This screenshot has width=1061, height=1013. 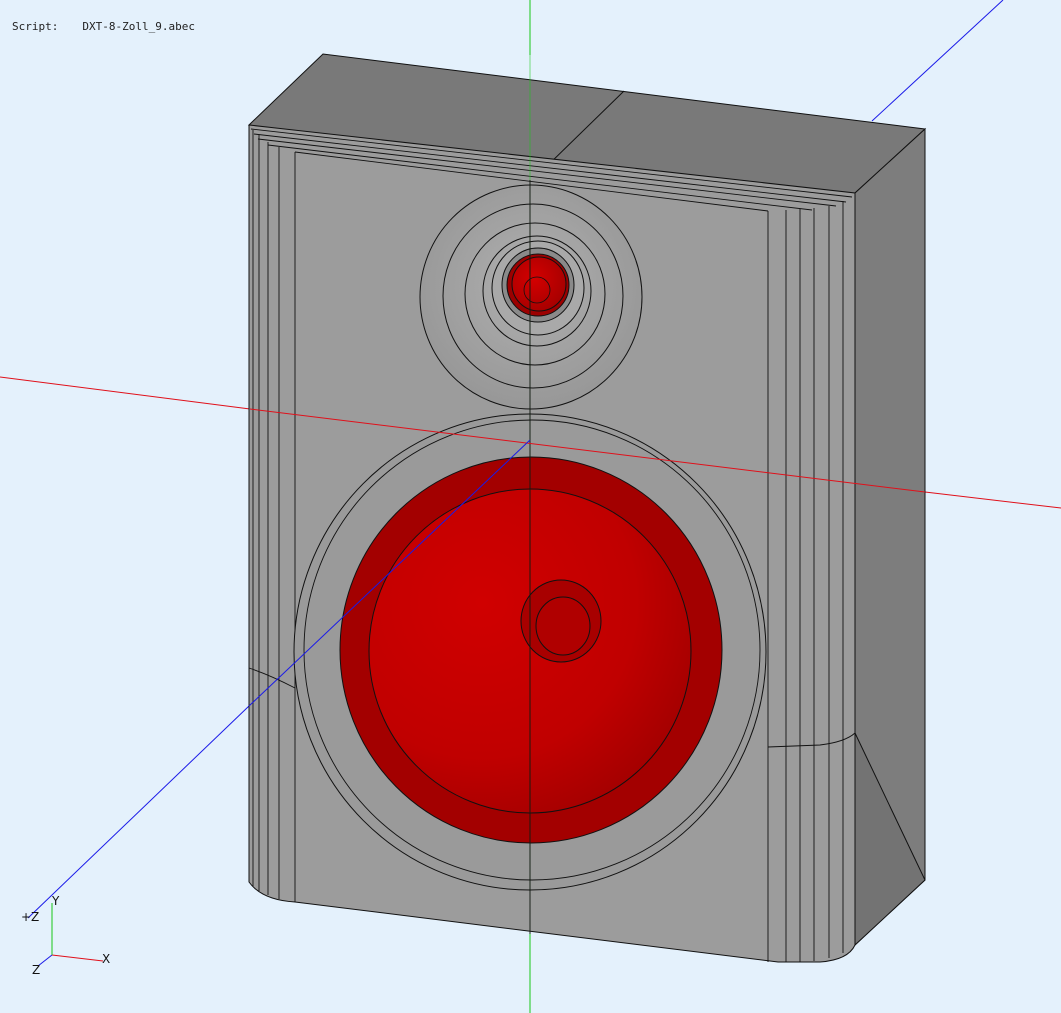 I want to click on script-info: Script: DXT-8-Zoll_9.abec, so click(x=103, y=26).